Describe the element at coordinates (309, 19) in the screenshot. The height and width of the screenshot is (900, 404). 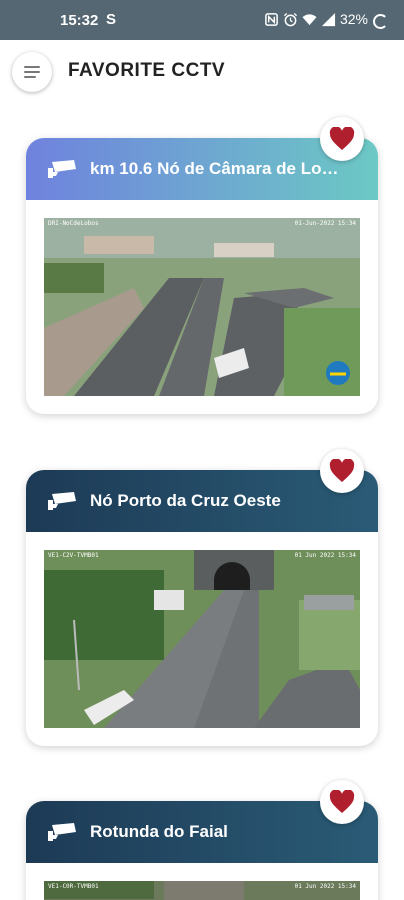
I see `wifi-icon` at that location.